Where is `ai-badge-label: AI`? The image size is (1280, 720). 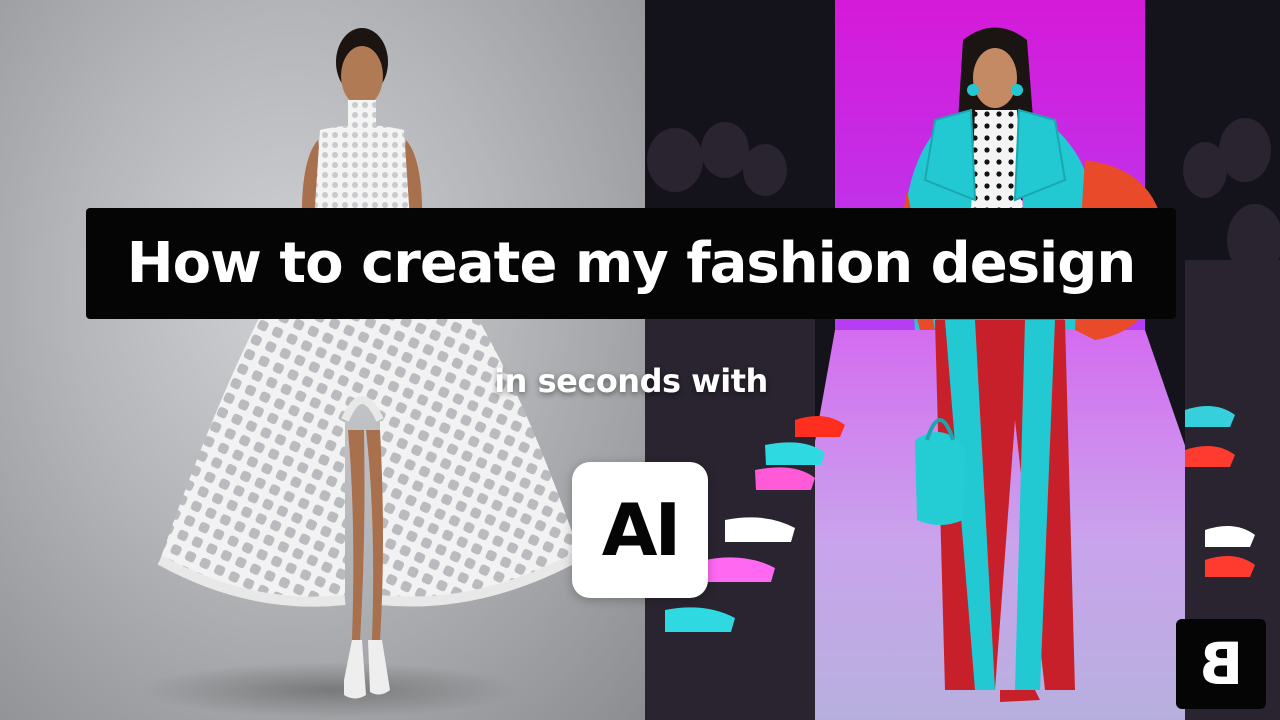
ai-badge-label: AI is located at coordinates (641, 530).